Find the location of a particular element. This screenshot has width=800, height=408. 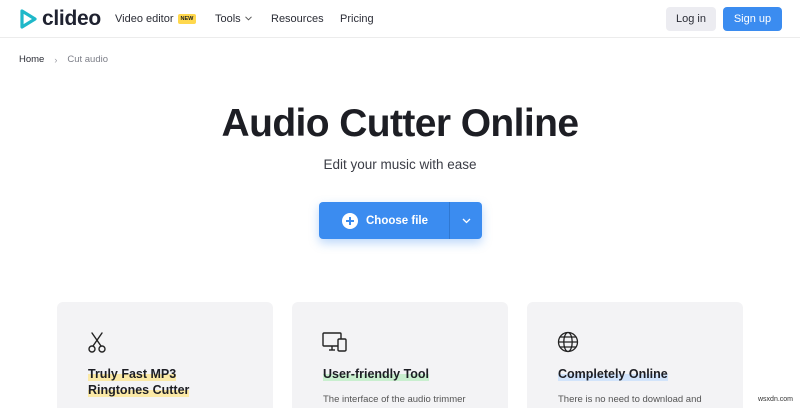

signup-button: Sign up is located at coordinates (752, 19).